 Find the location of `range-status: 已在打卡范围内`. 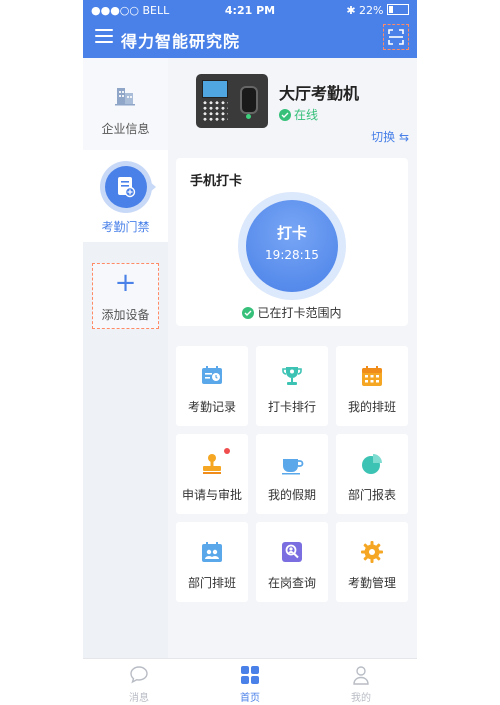

range-status: 已在打卡范围内 is located at coordinates (292, 312).